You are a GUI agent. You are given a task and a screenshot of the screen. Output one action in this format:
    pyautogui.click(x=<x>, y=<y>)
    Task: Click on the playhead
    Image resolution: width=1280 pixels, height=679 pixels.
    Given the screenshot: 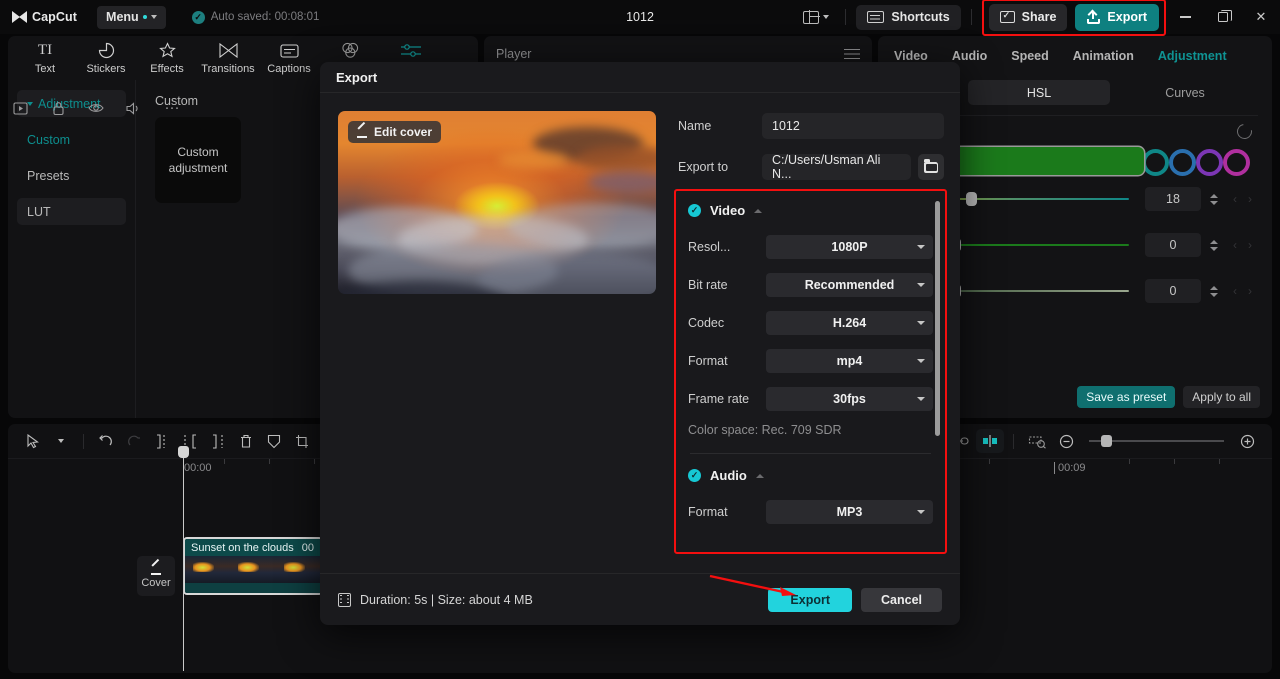 What is the action you would take?
    pyautogui.click(x=183, y=558)
    